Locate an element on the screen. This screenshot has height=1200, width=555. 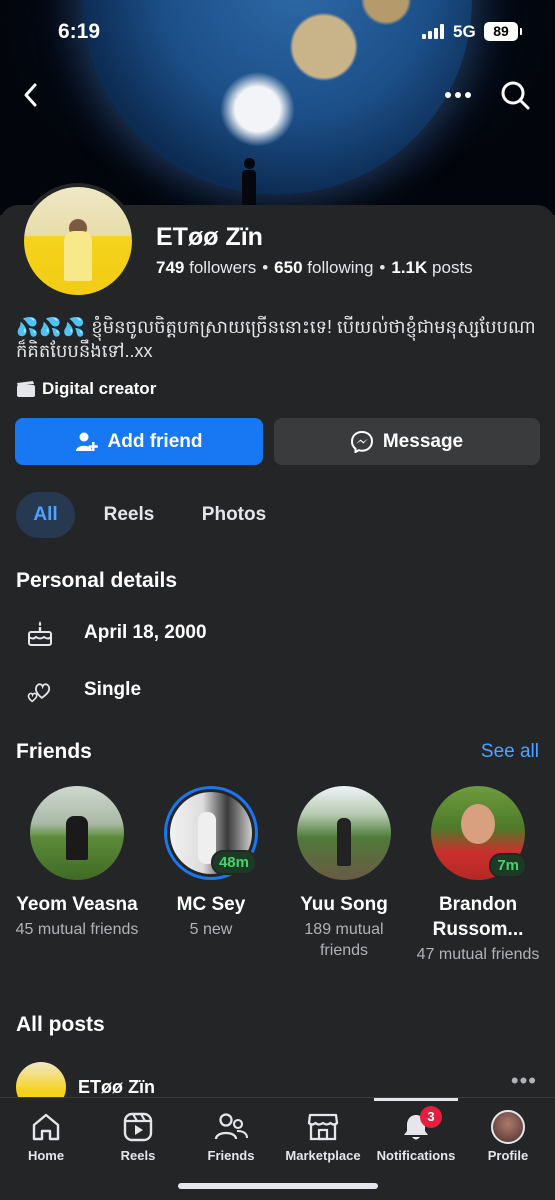
hearts-icon is located at coordinates (39, 693).